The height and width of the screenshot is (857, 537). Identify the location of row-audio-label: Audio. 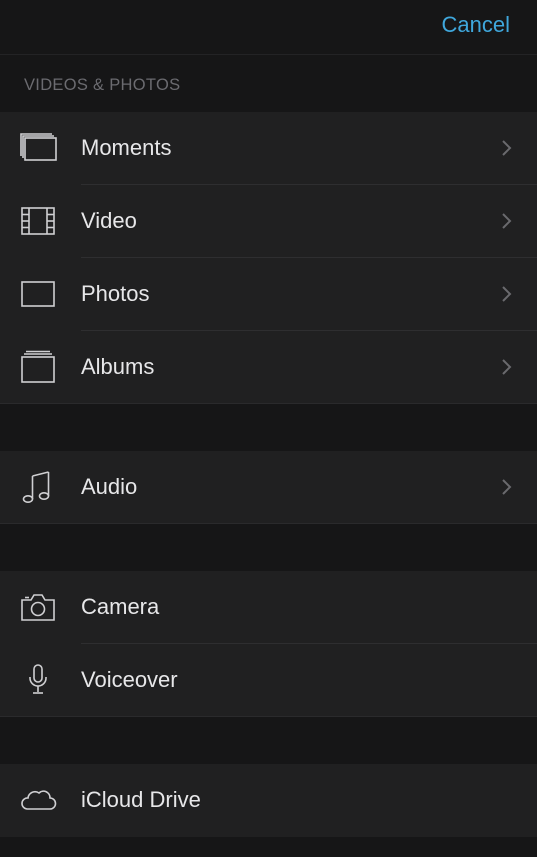
(109, 486).